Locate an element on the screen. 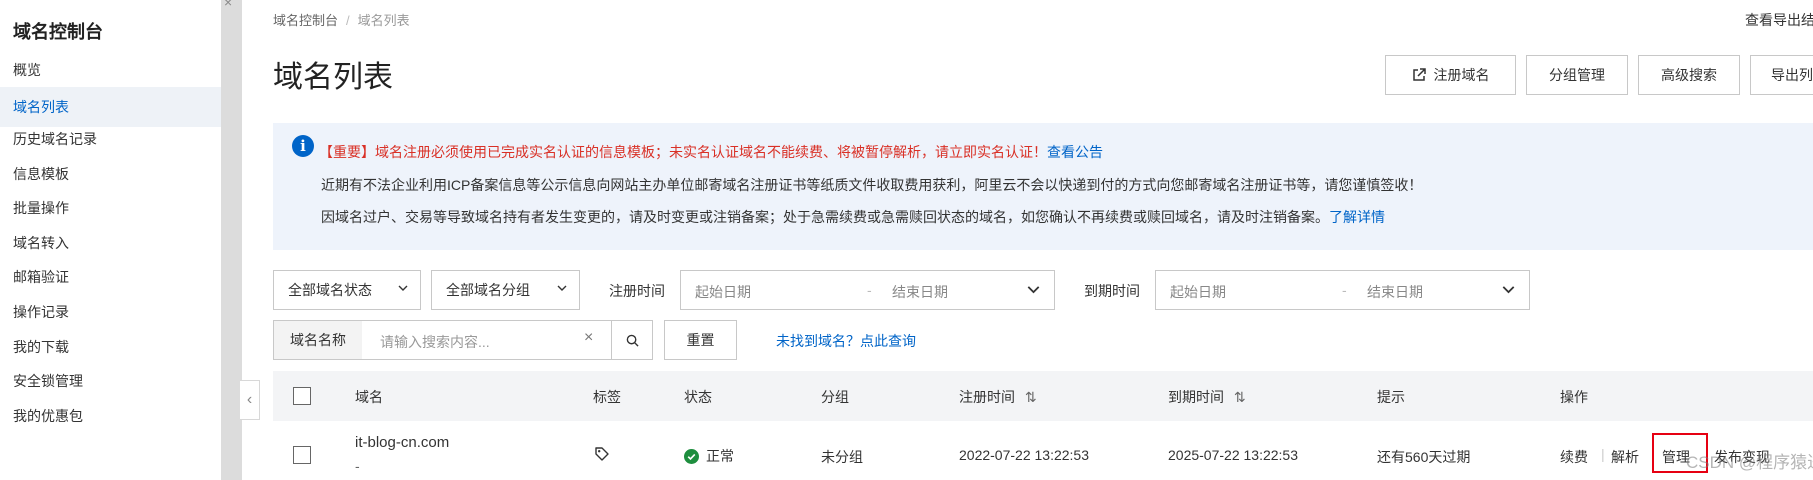  external-link-icon is located at coordinates (1419, 74).